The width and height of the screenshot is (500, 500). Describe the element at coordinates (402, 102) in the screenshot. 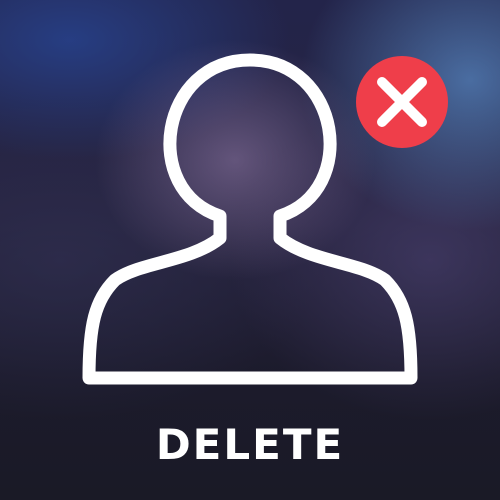

I see `close-x-icon` at that location.